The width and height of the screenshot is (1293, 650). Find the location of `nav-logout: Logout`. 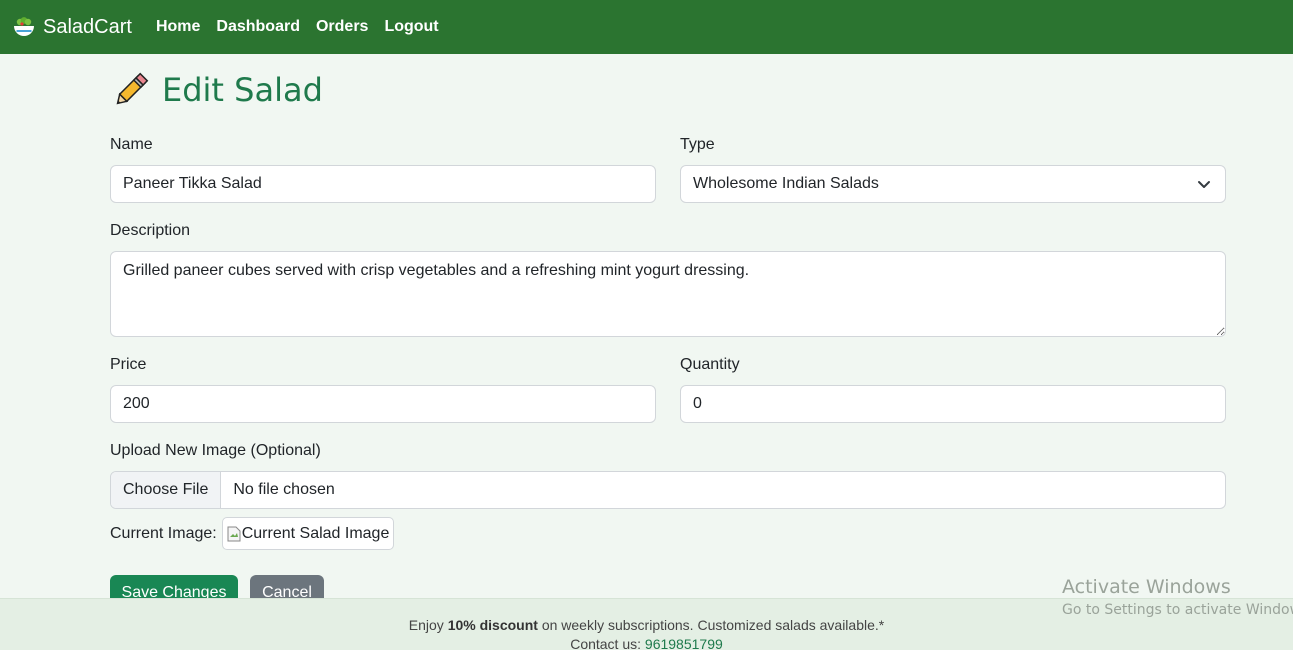

nav-logout: Logout is located at coordinates (411, 27).